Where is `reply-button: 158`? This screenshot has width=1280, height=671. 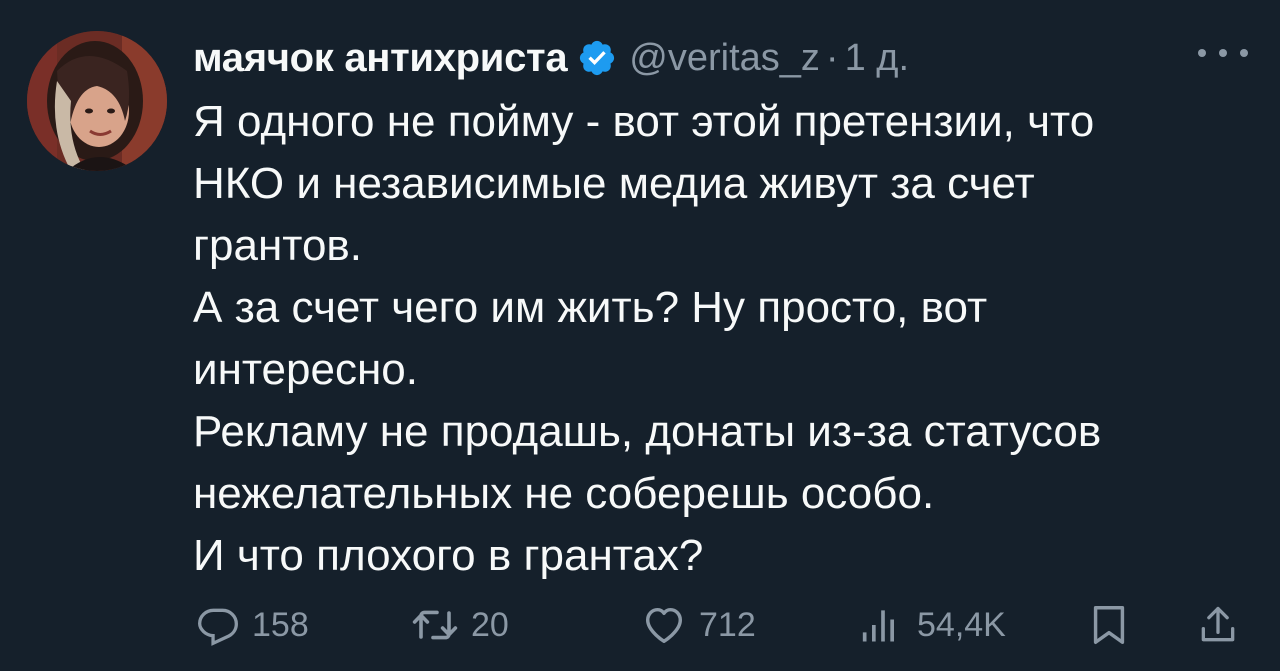
reply-button: 158 is located at coordinates (252, 625).